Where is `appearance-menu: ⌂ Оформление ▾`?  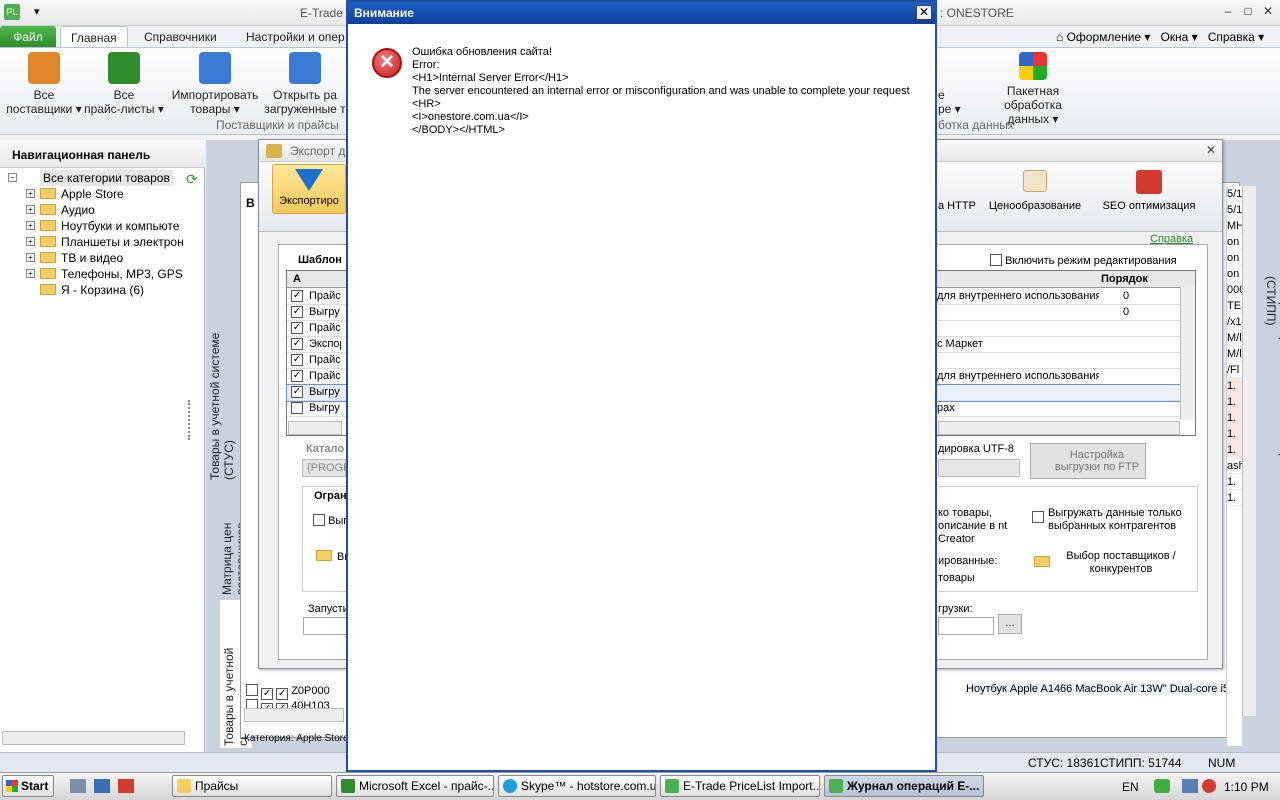 appearance-menu: ⌂ Оформление ▾ is located at coordinates (1103, 37).